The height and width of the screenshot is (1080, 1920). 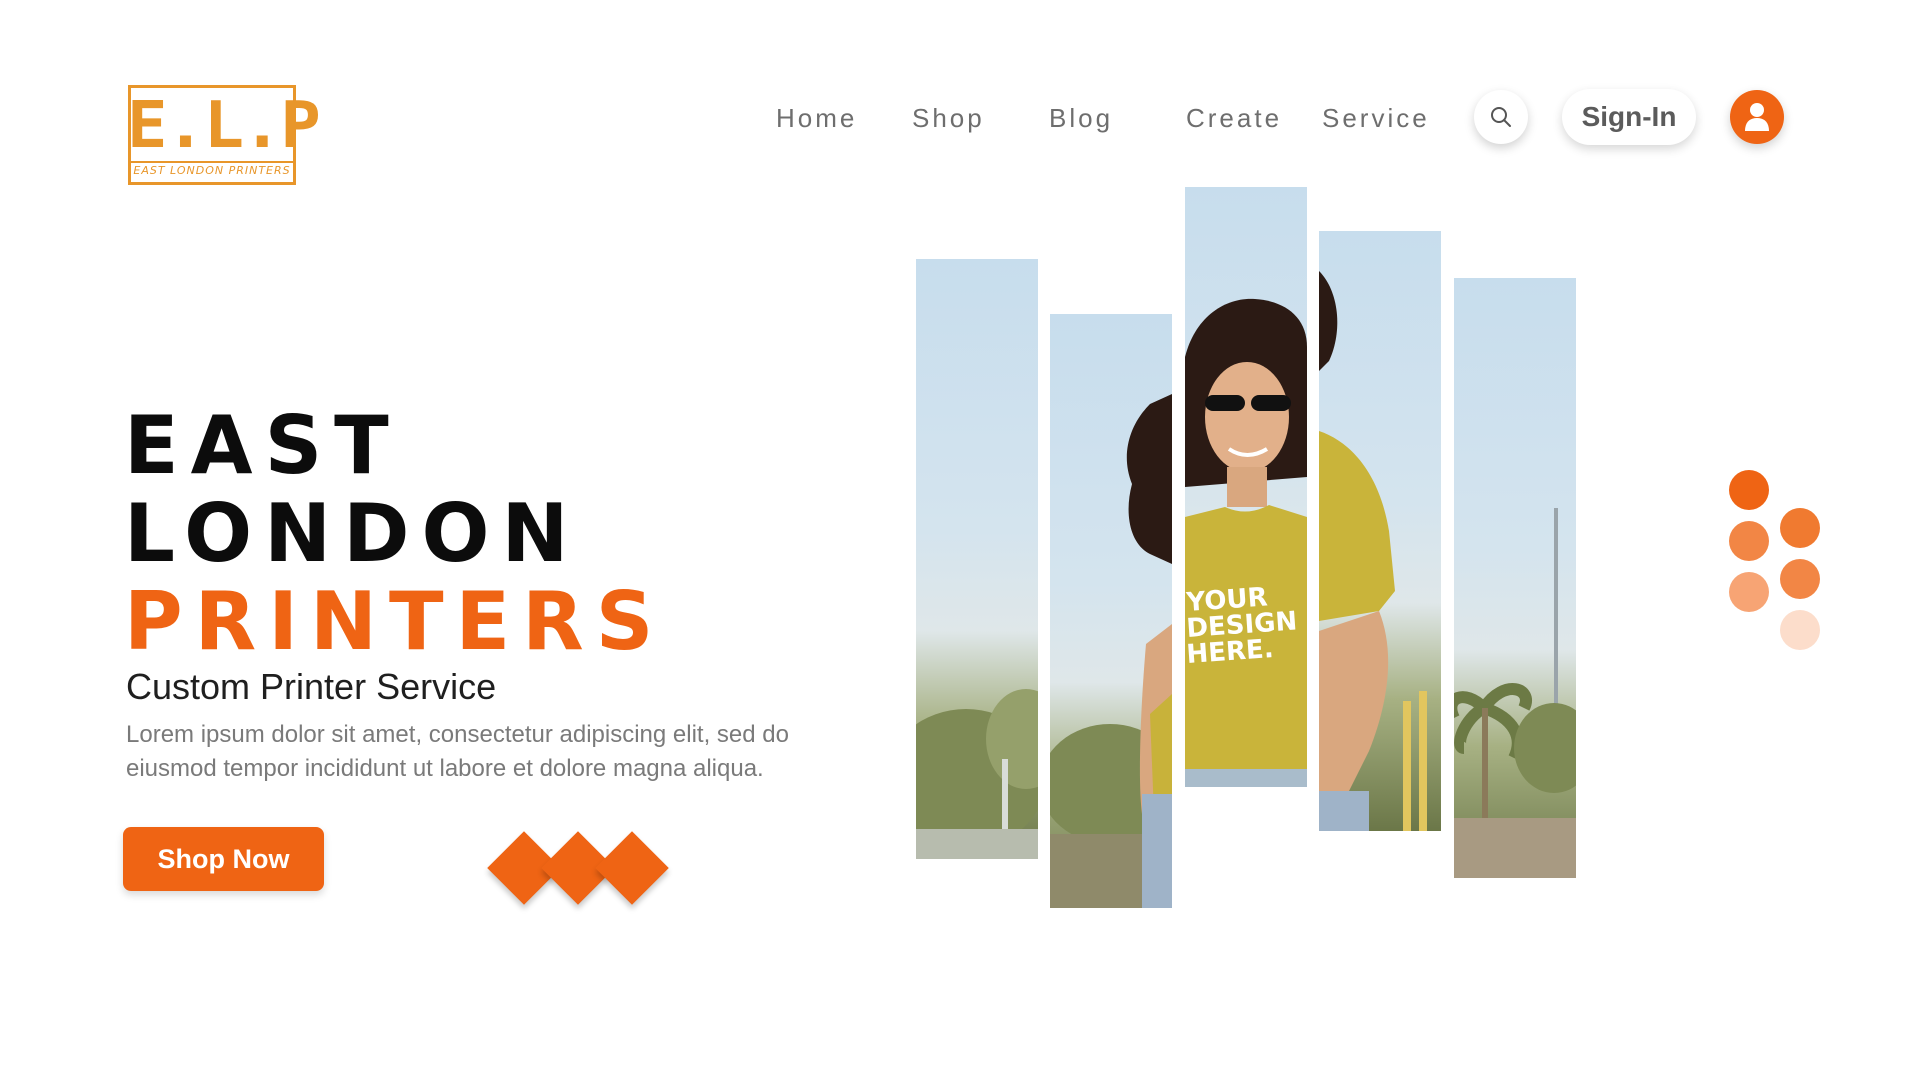 I want to click on search-button, so click(x=1501, y=117).